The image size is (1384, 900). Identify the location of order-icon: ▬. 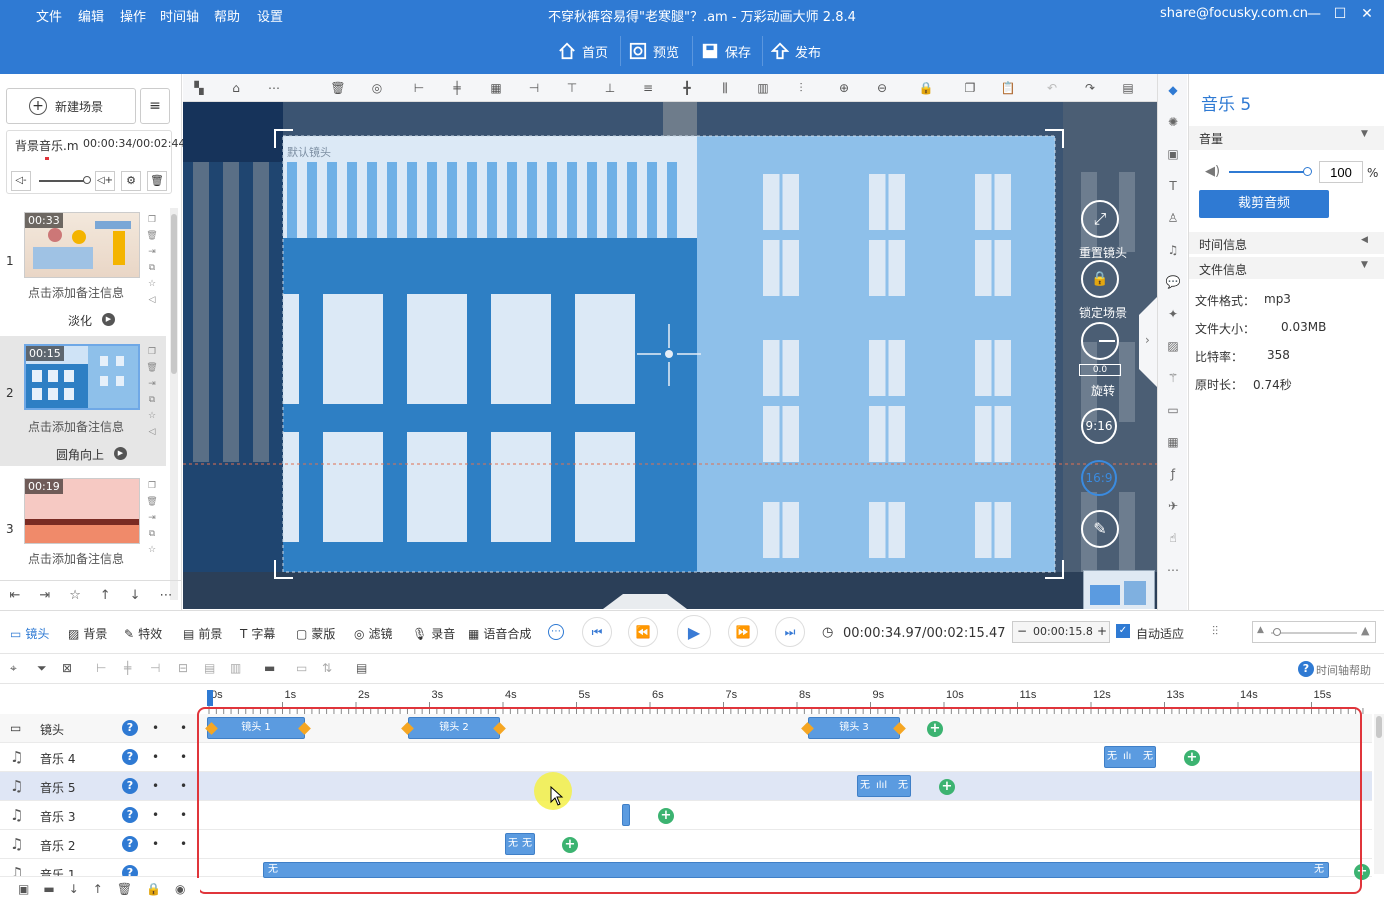
(269, 668).